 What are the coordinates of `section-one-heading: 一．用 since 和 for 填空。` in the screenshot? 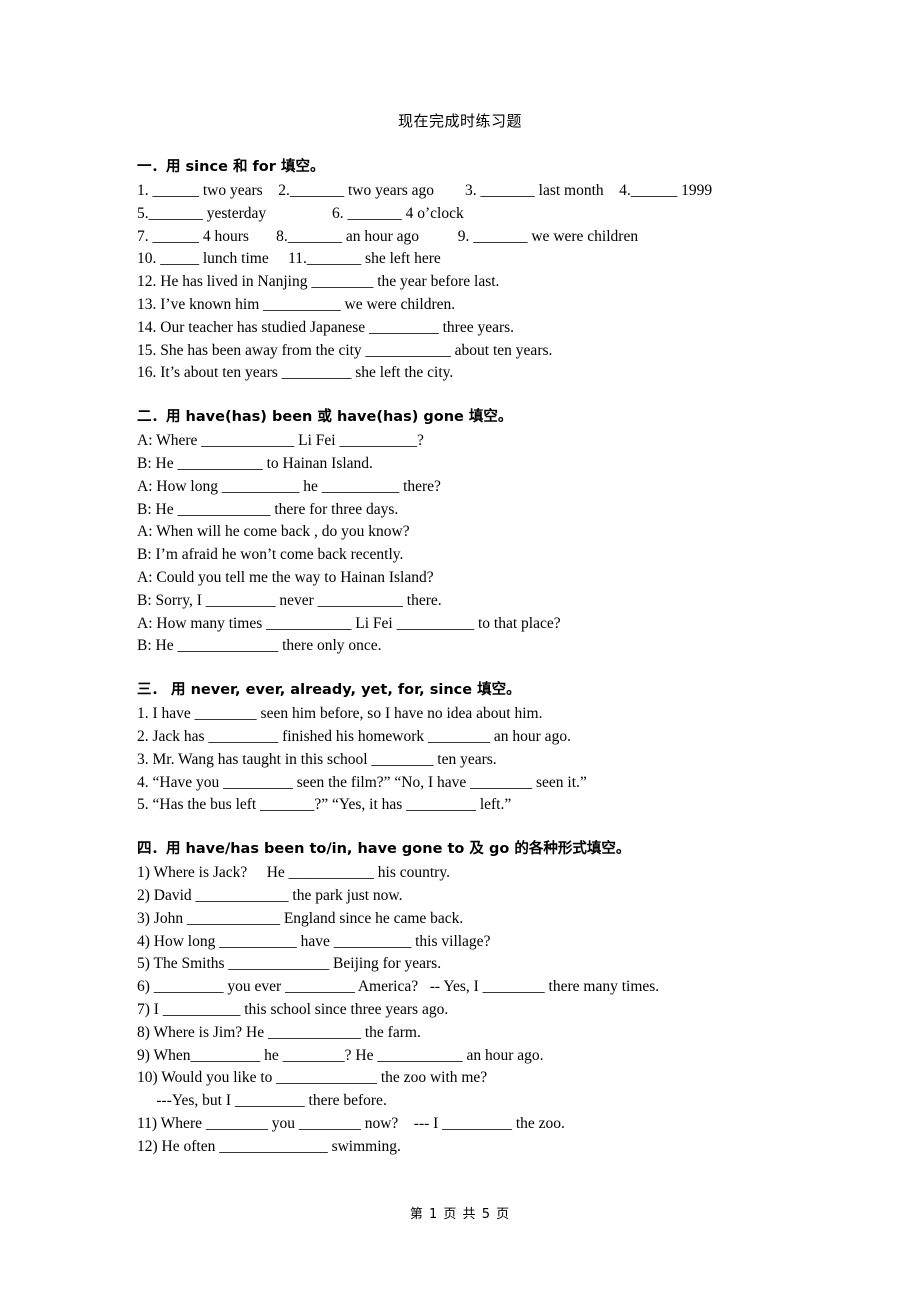 It's located at (487, 167).